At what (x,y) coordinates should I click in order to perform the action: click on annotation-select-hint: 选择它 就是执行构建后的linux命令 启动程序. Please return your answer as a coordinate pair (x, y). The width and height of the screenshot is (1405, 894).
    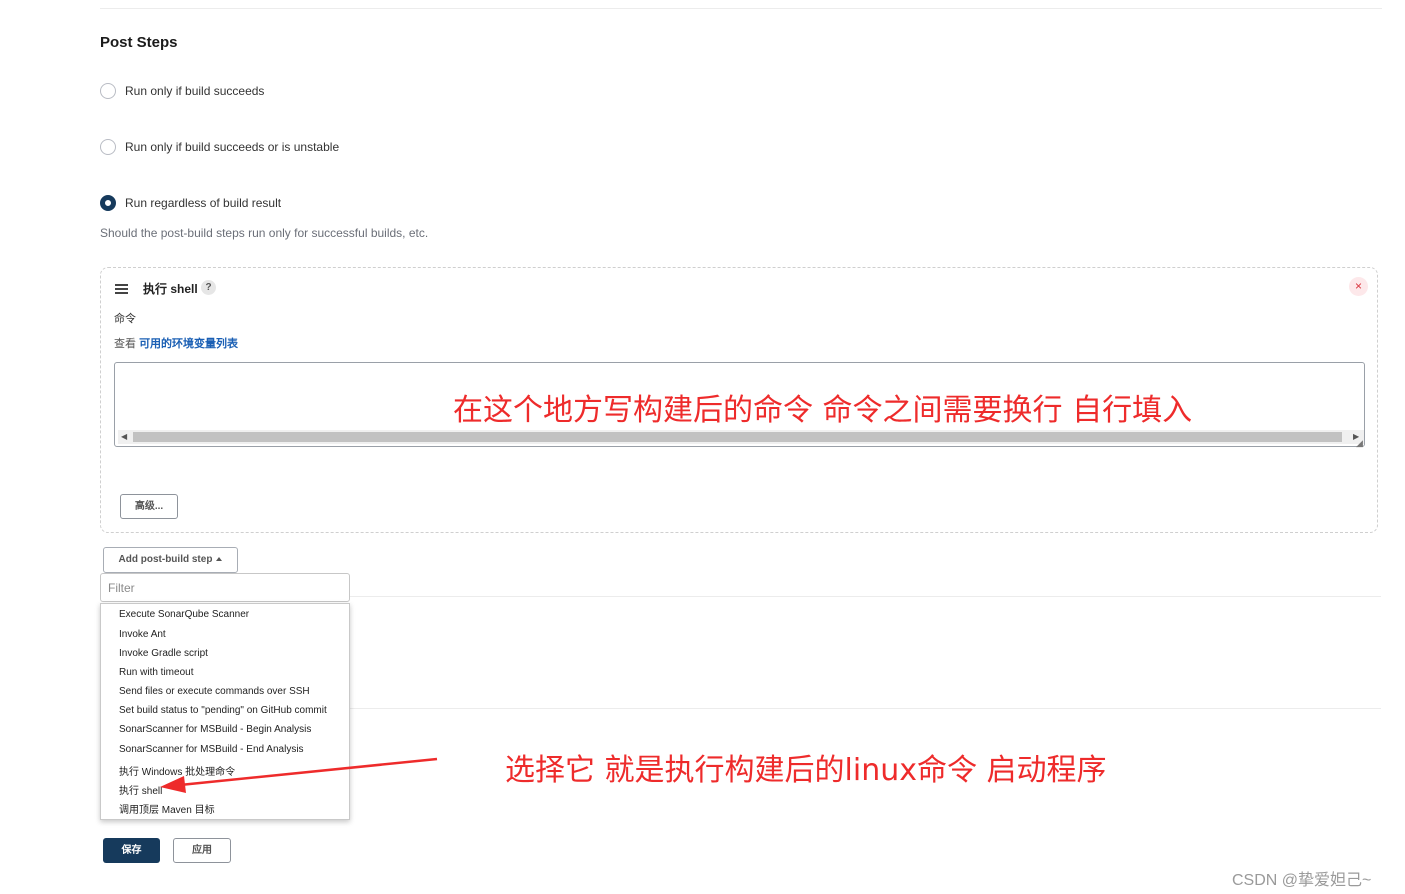
    Looking at the image, I should click on (806, 770).